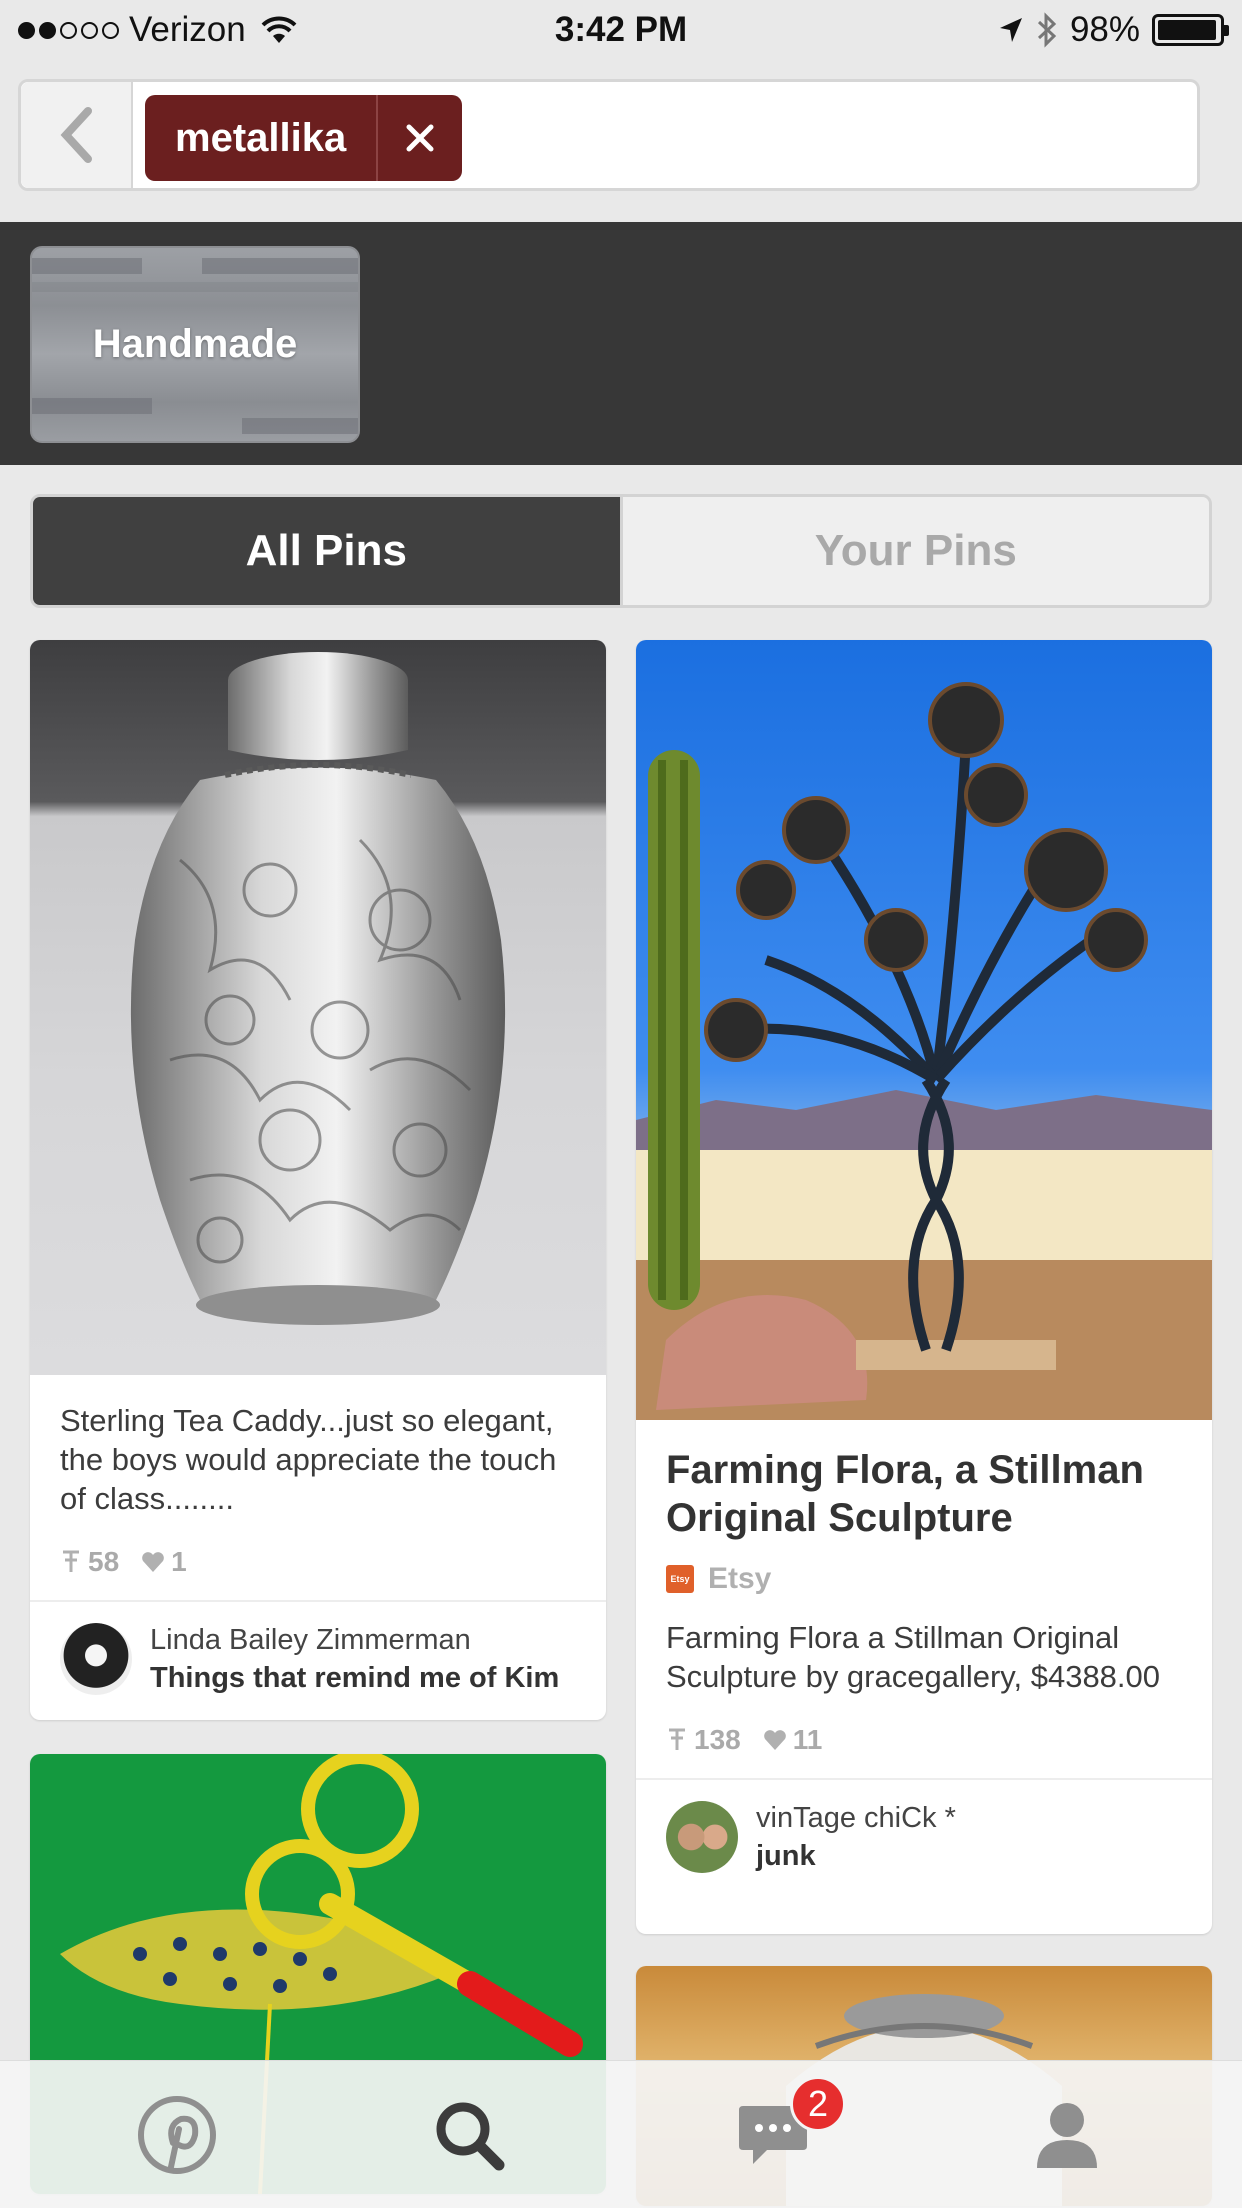  I want to click on guide-chip-handmade: Handmade, so click(195, 344).